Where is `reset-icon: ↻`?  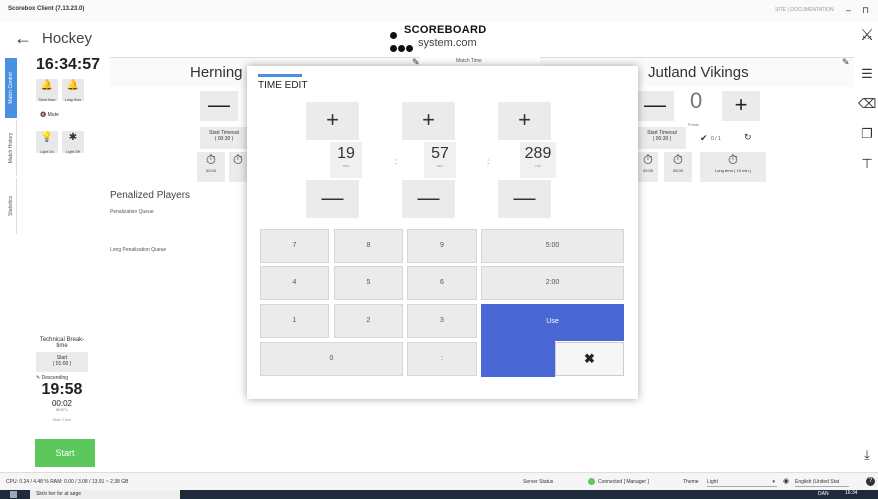 reset-icon: ↻ is located at coordinates (748, 137).